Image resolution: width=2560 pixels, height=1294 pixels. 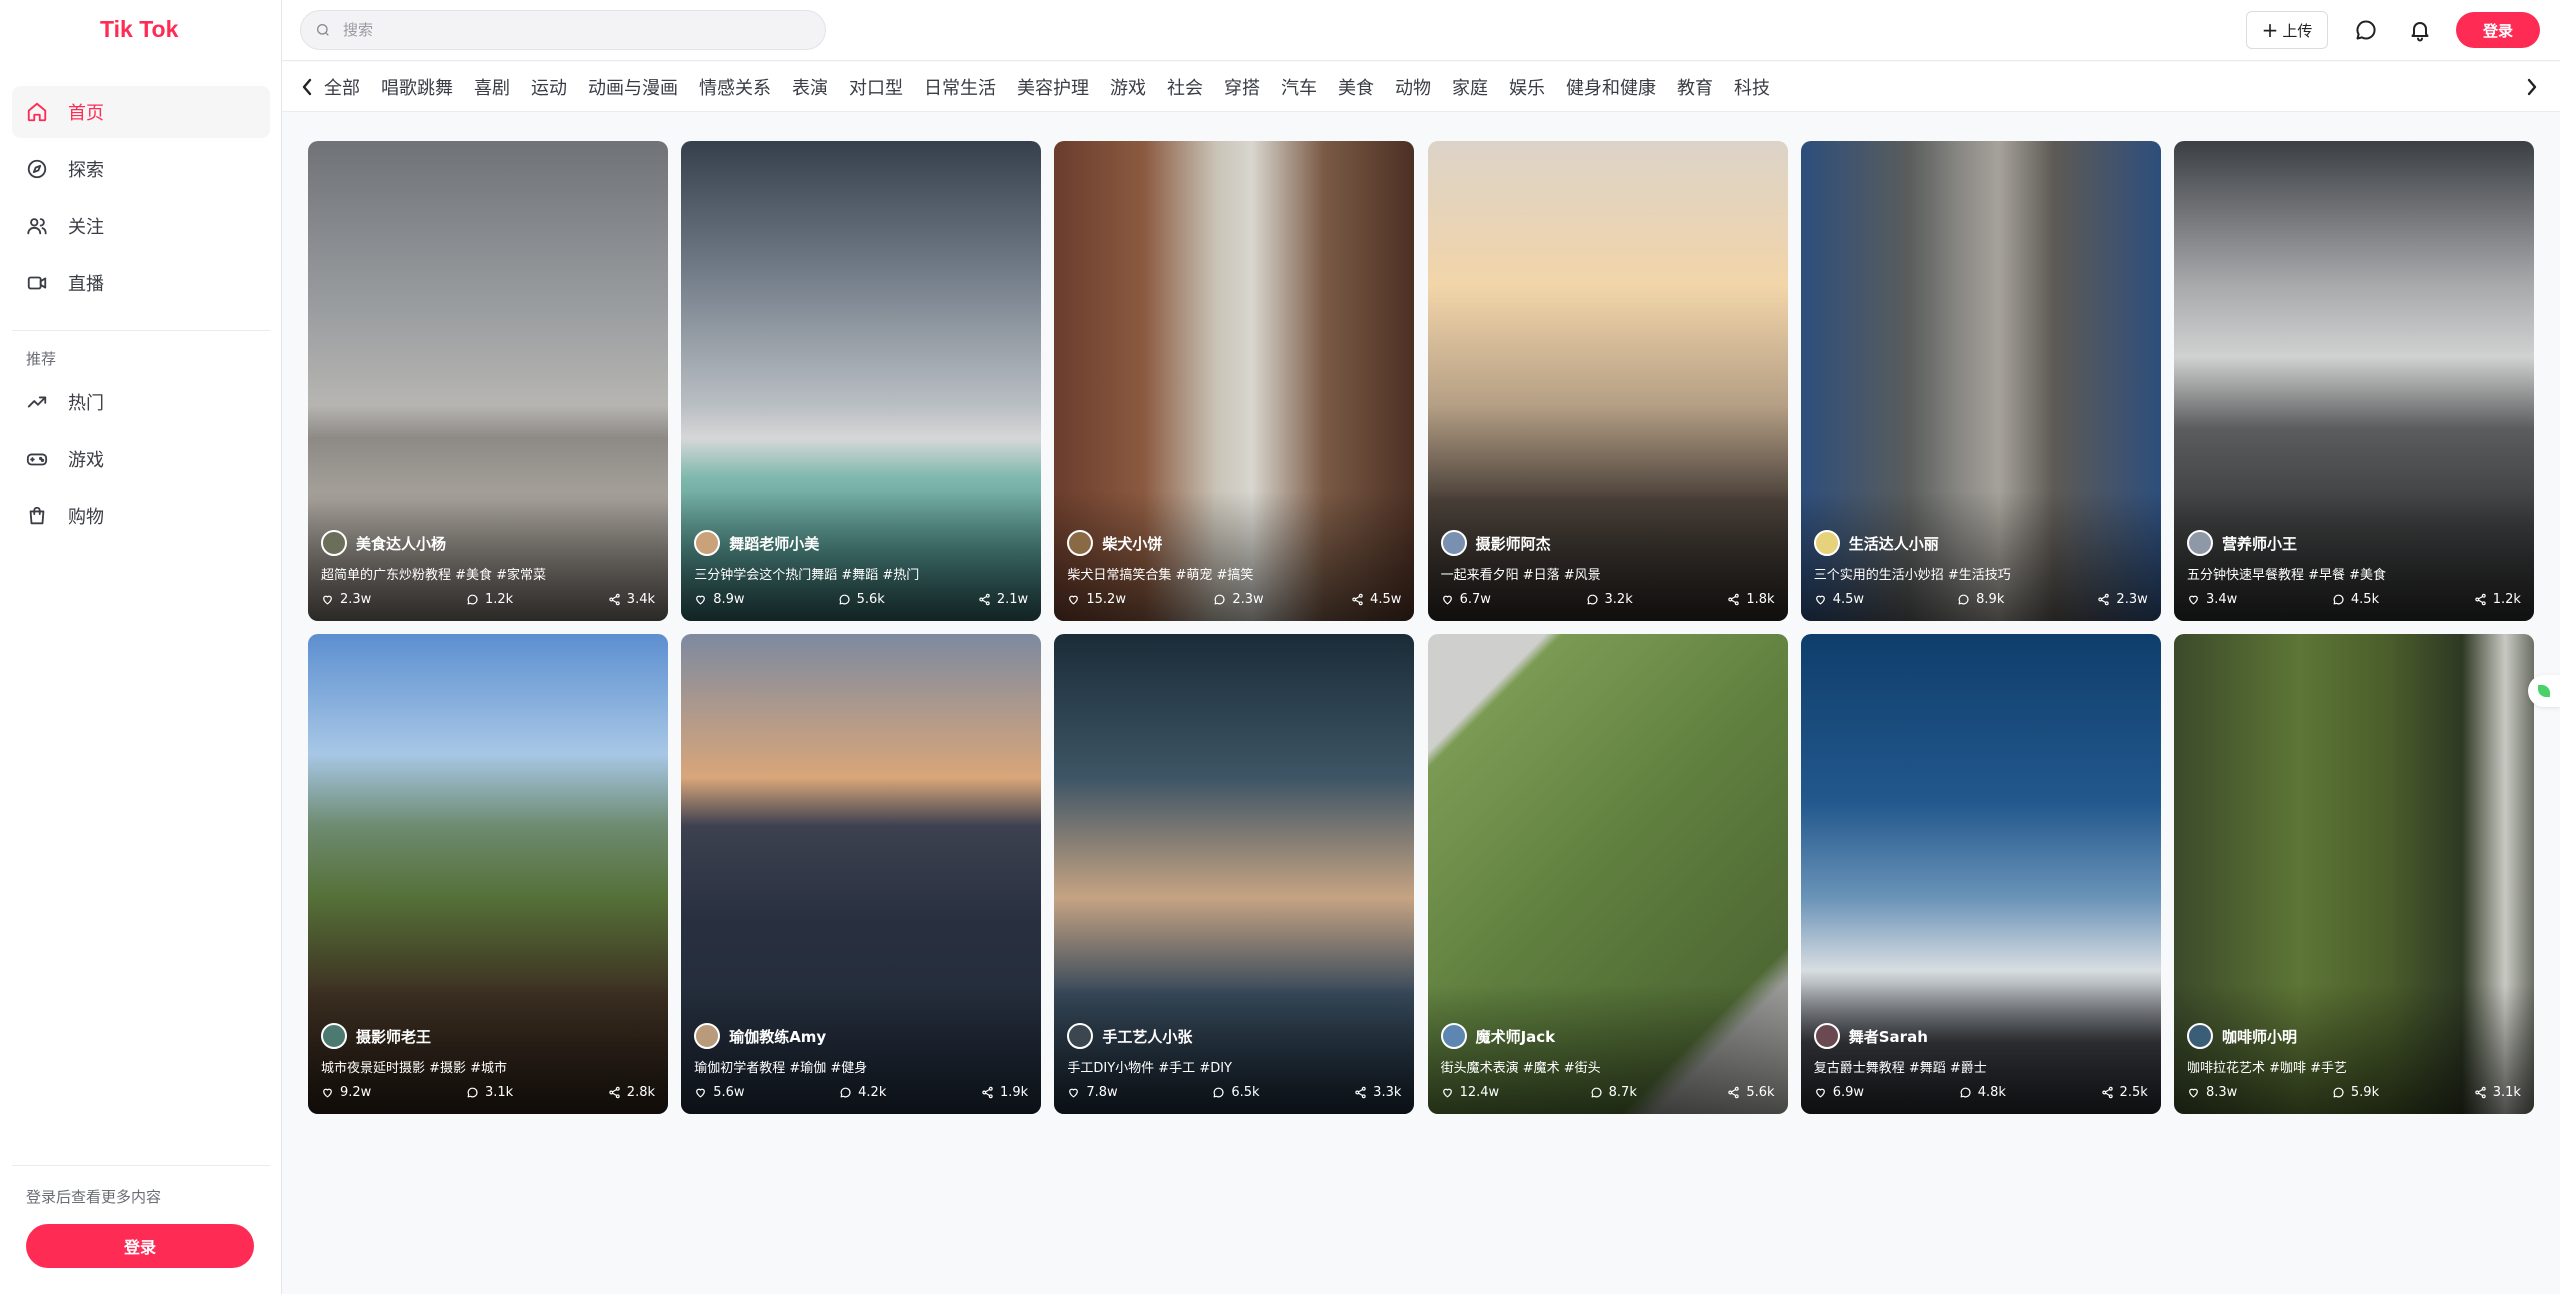 I want to click on like-stat: 8.3w, so click(x=2212, y=1092).